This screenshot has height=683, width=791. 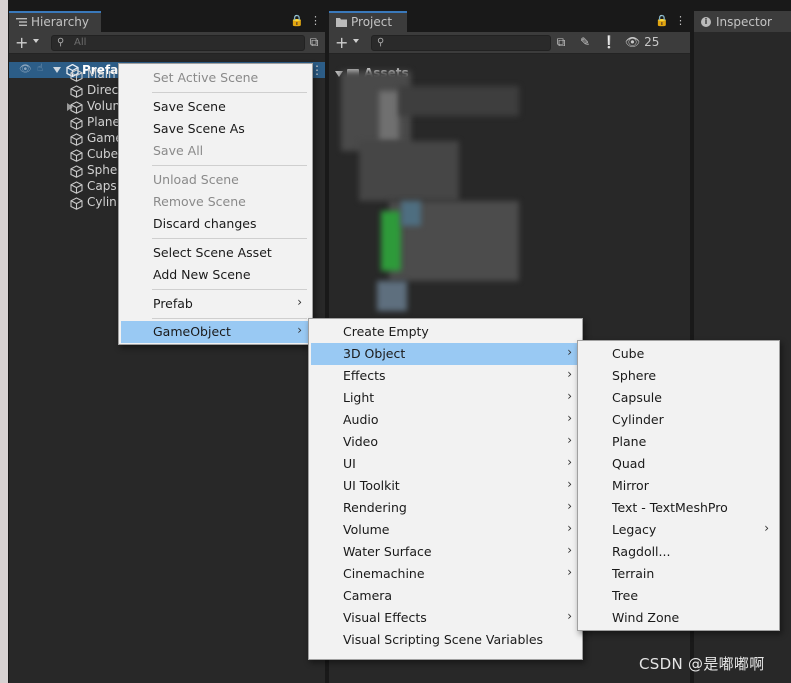 What do you see at coordinates (215, 253) in the screenshot?
I see `menu-item-select-scene-asset: Select Scene Asset` at bounding box center [215, 253].